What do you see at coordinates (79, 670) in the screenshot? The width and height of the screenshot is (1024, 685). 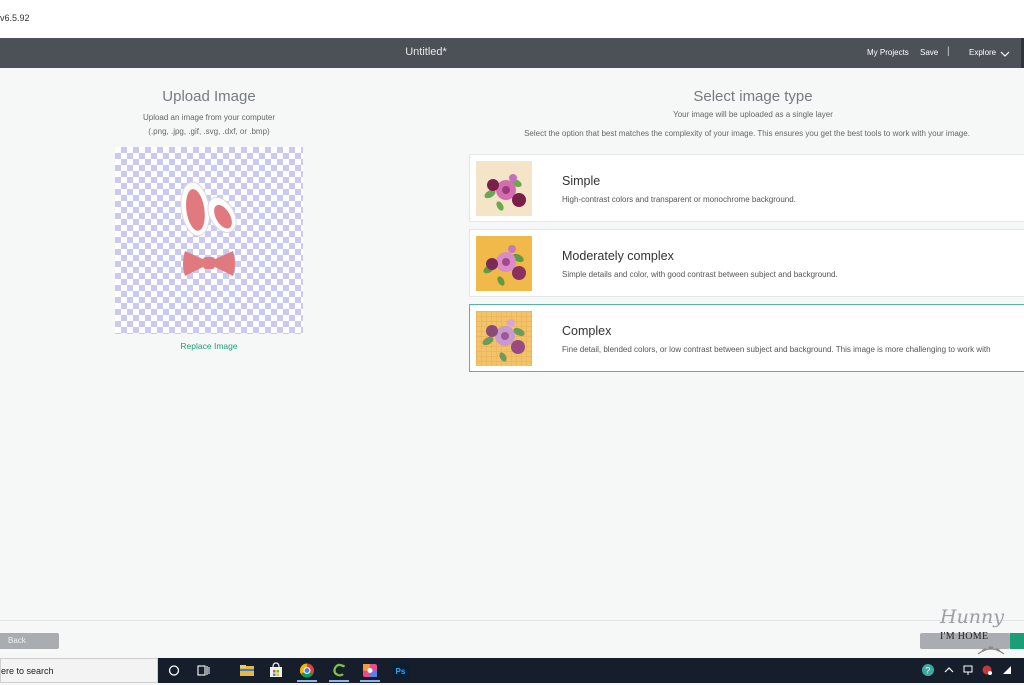 I see `taskbar-search-box: ere to search` at bounding box center [79, 670].